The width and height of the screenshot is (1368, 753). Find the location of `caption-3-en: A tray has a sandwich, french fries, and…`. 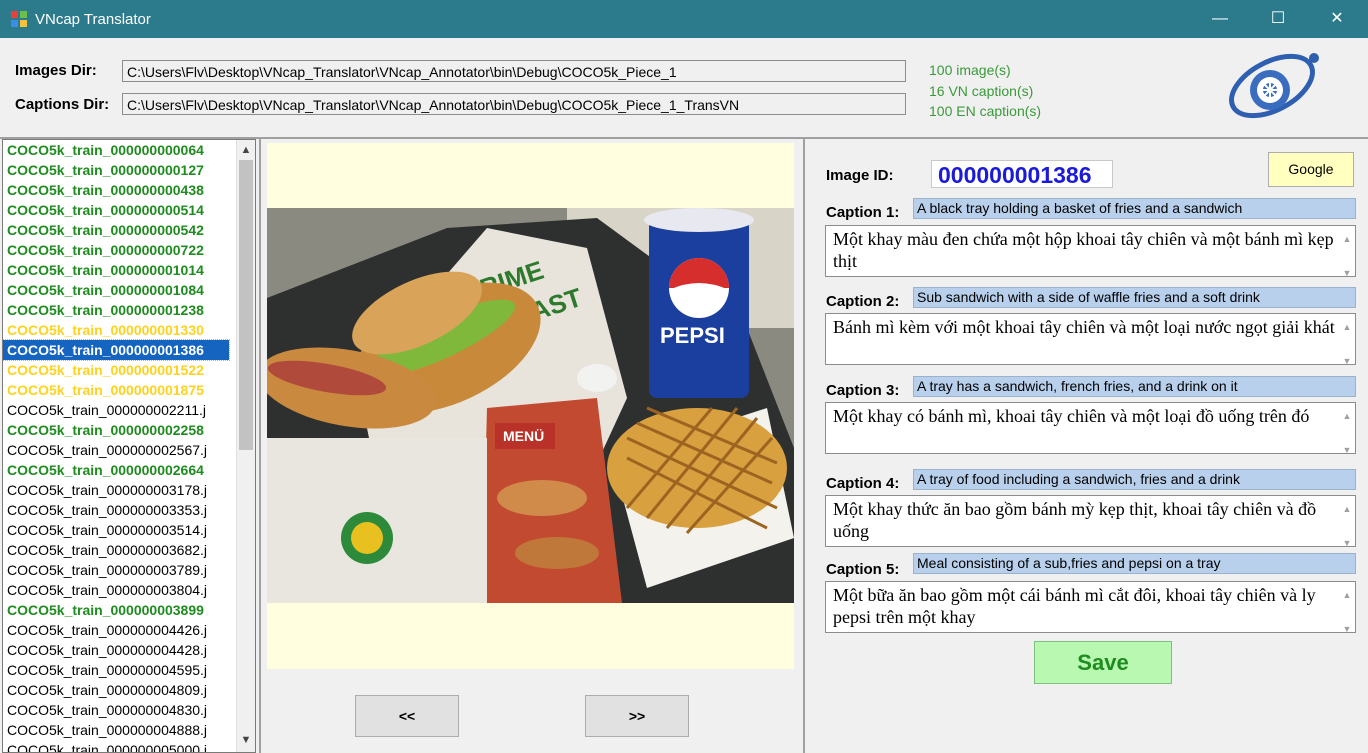

caption-3-en: A tray has a sandwich, french fries, and… is located at coordinates (1134, 386).